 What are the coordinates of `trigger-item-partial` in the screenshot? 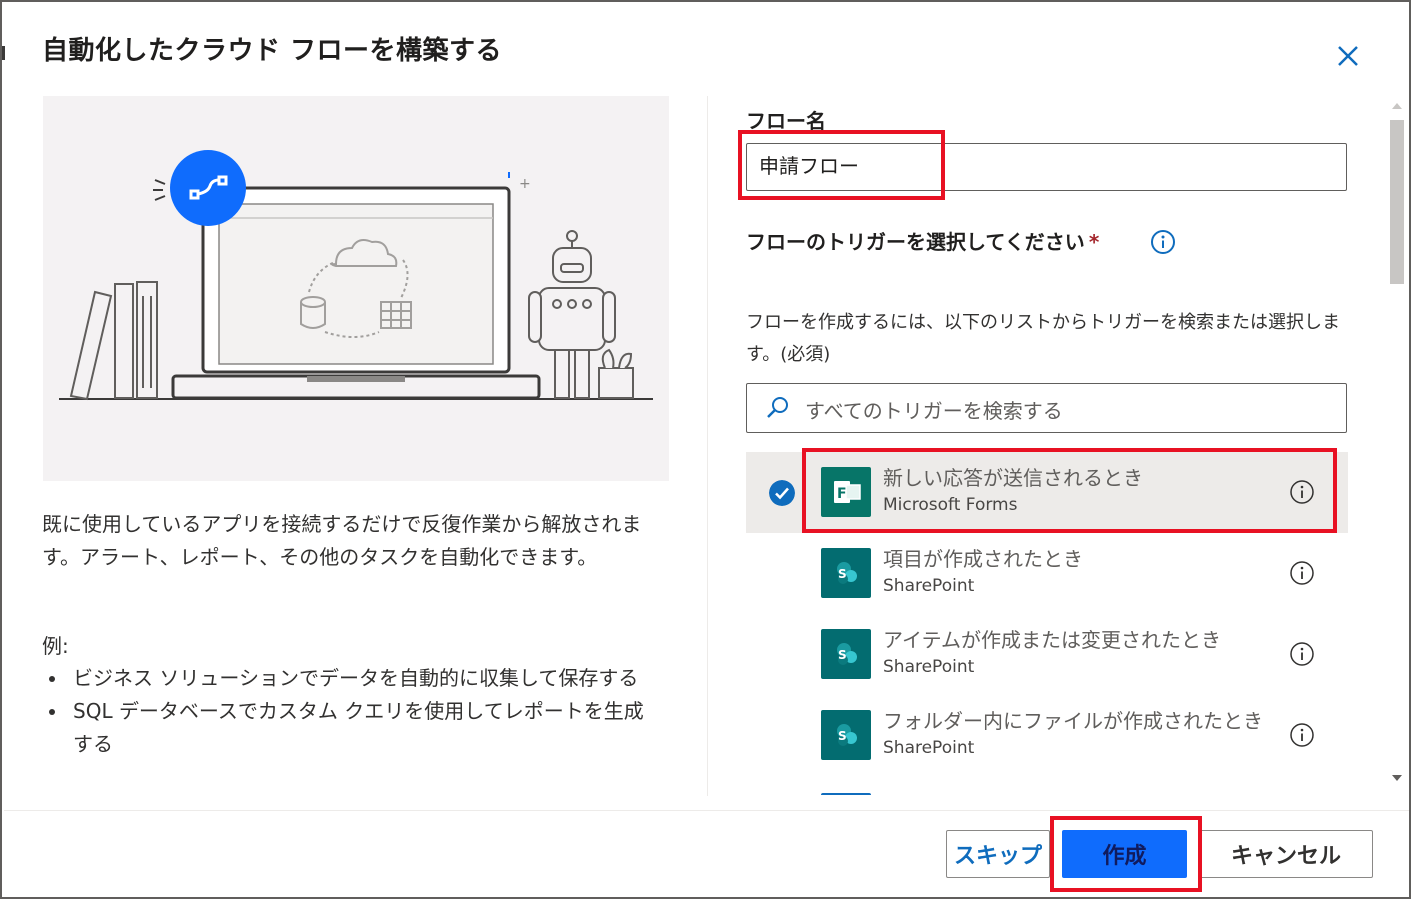 It's located at (1047, 785).